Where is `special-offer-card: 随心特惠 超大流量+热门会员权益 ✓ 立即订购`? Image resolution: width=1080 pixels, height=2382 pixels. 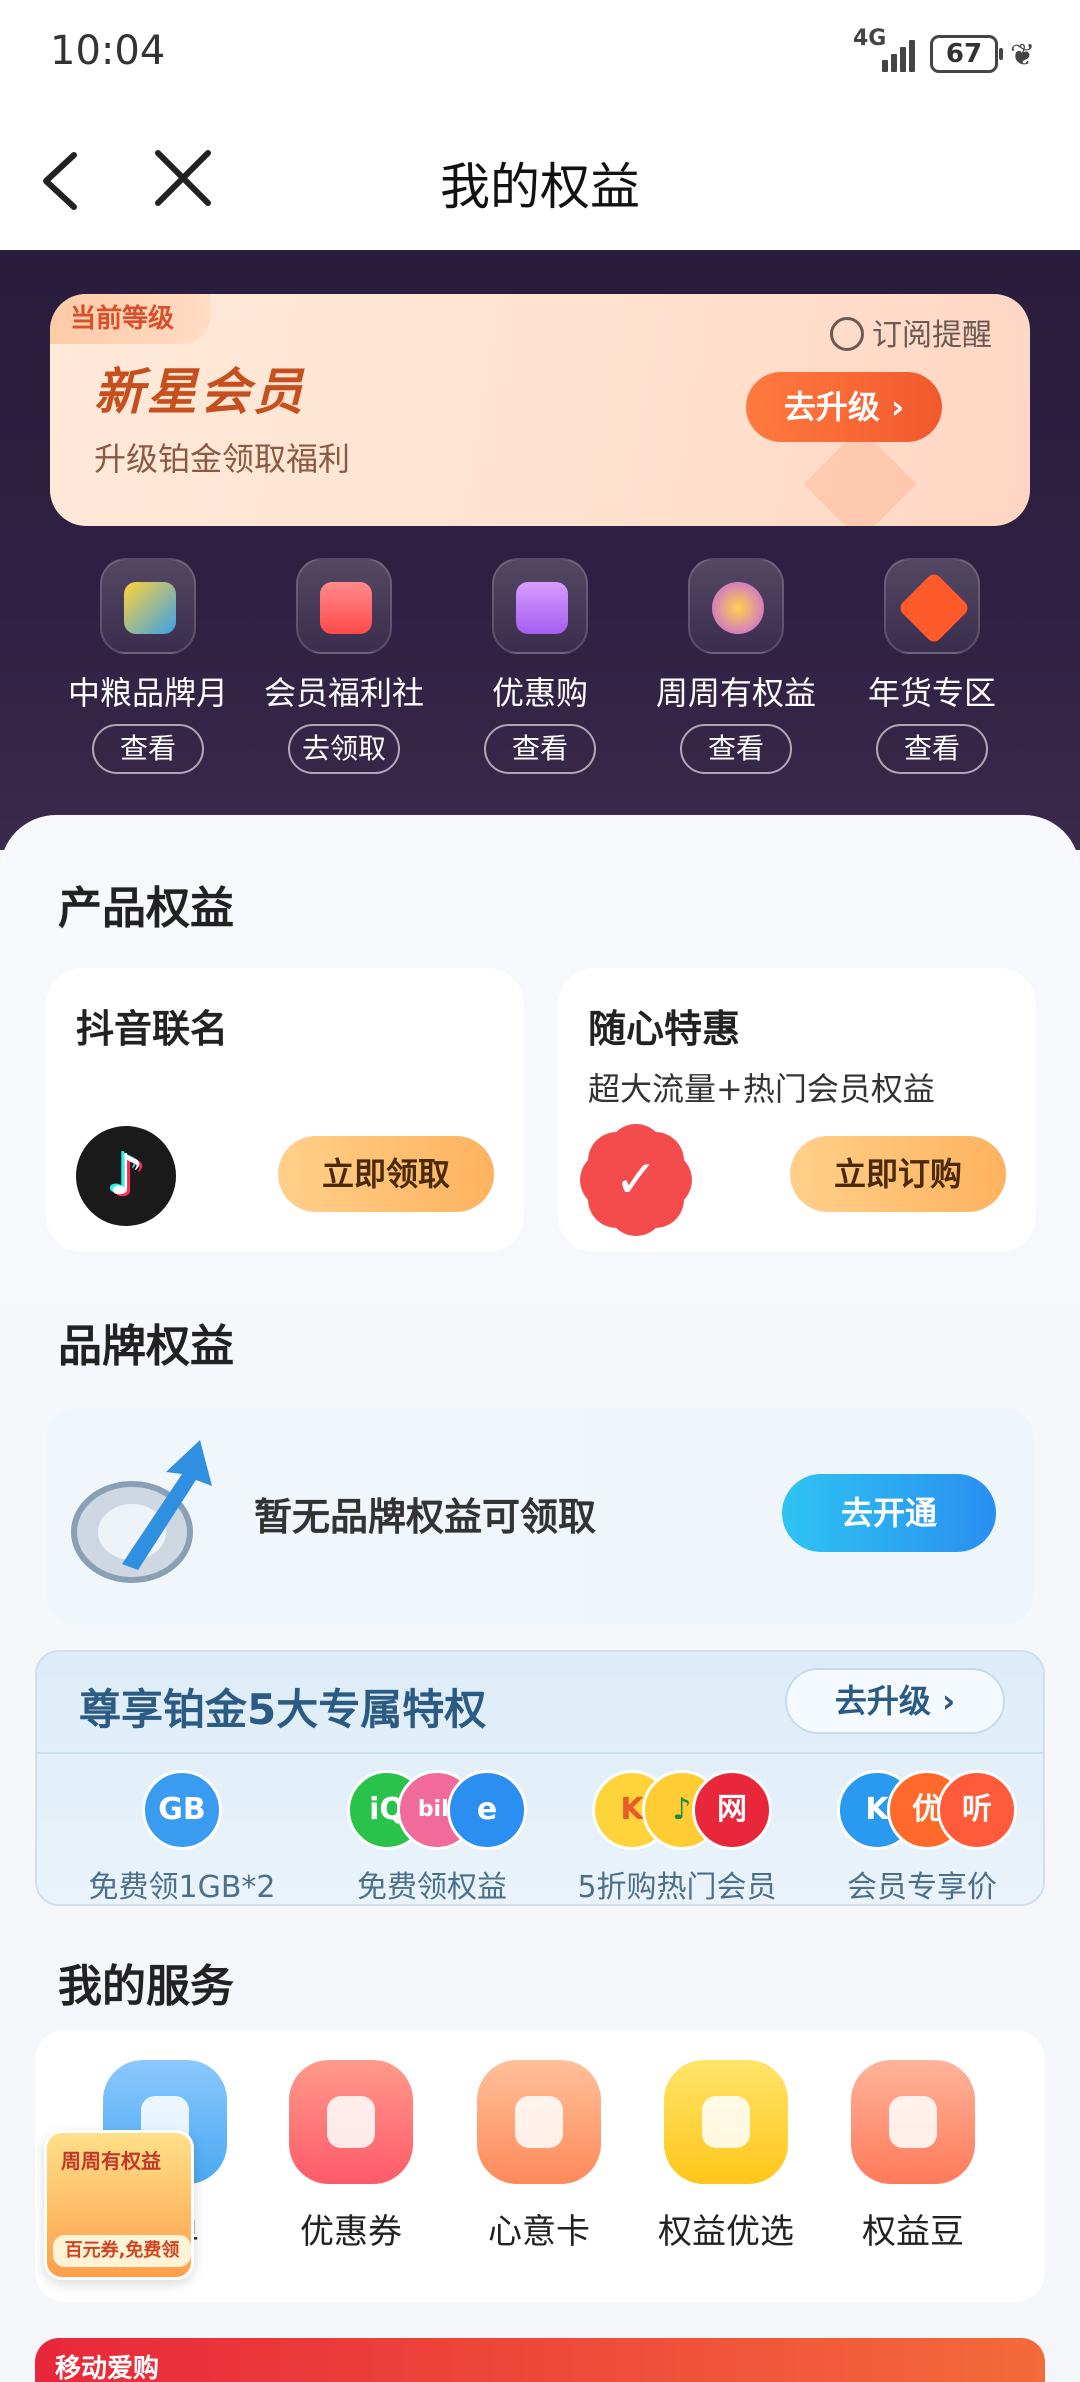 special-offer-card: 随心特惠 超大流量+热门会员权益 ✓ 立即订购 is located at coordinates (797, 1110).